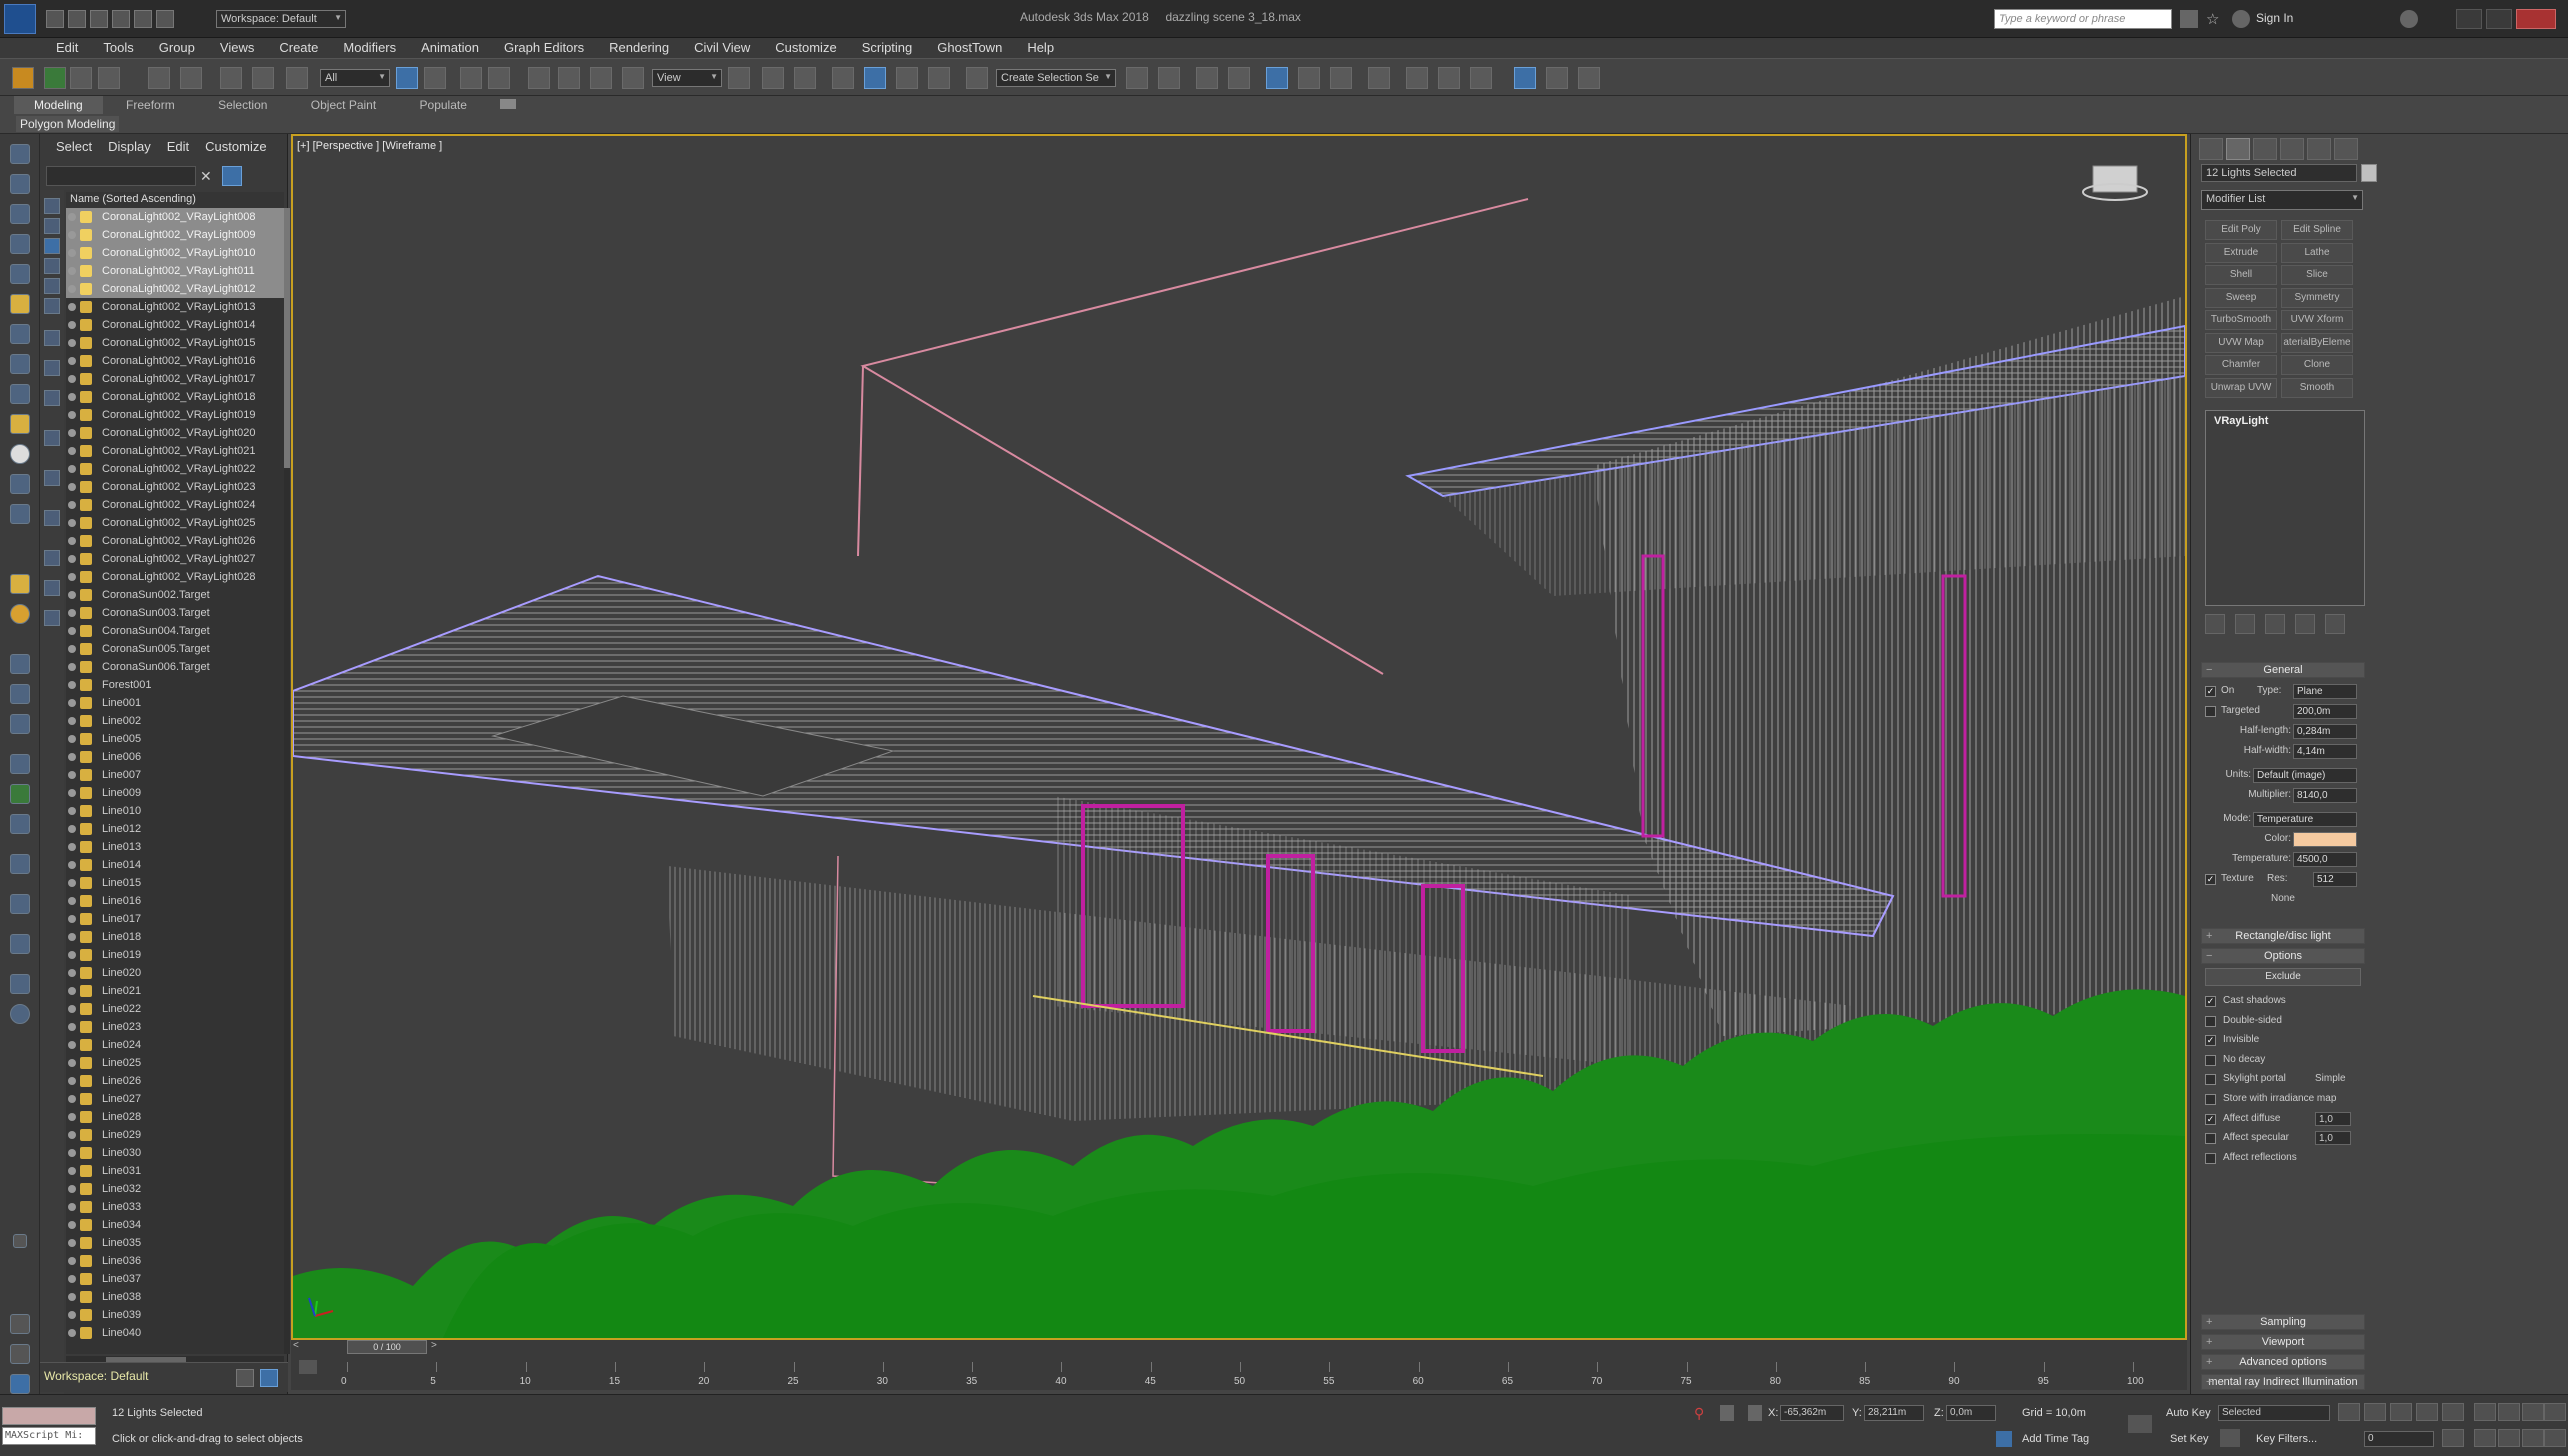 The width and height of the screenshot is (2568, 1456). I want to click on filter-warps-icon, so click(52, 306).